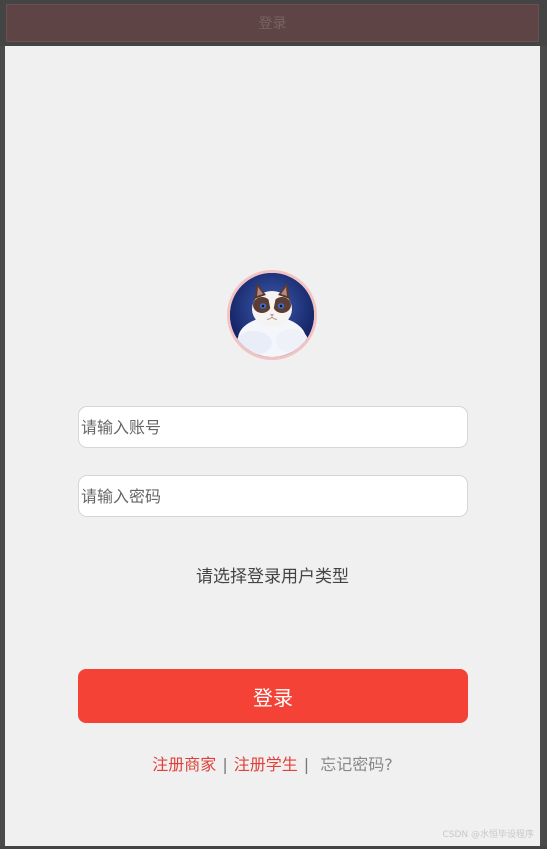 The height and width of the screenshot is (849, 547). I want to click on cat-avatar-image, so click(272, 315).